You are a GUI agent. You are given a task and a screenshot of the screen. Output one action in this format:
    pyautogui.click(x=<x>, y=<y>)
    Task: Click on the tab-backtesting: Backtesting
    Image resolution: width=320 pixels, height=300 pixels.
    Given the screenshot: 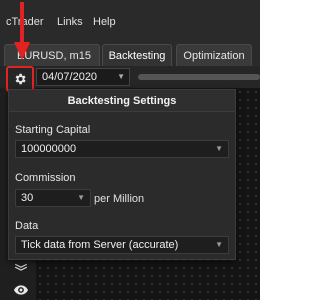 What is the action you would take?
    pyautogui.click(x=137, y=55)
    